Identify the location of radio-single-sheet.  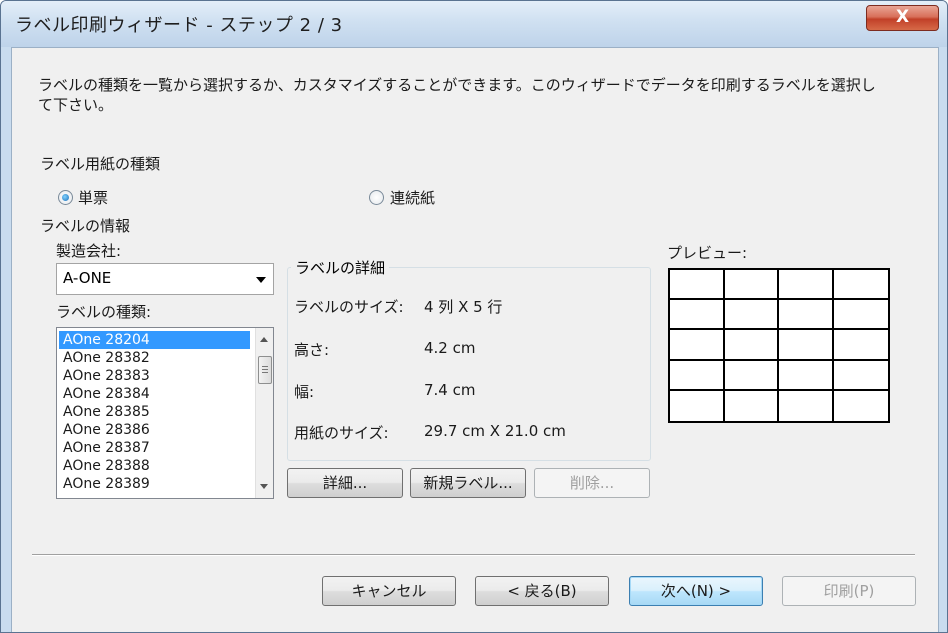
(65, 197).